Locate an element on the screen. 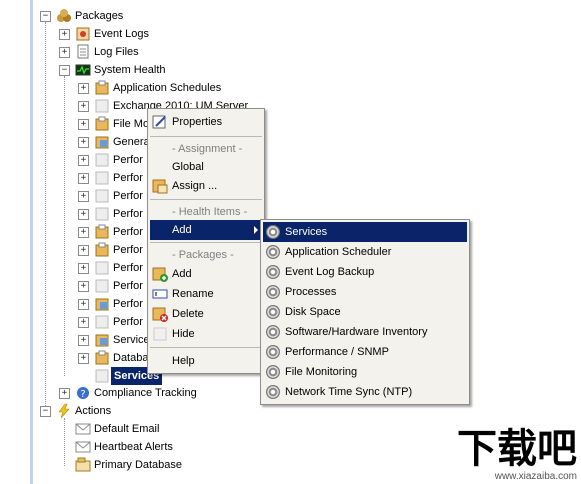 This screenshot has height=484, width=581. submenu-item-application-scheduler: Application Scheduler is located at coordinates (365, 252).